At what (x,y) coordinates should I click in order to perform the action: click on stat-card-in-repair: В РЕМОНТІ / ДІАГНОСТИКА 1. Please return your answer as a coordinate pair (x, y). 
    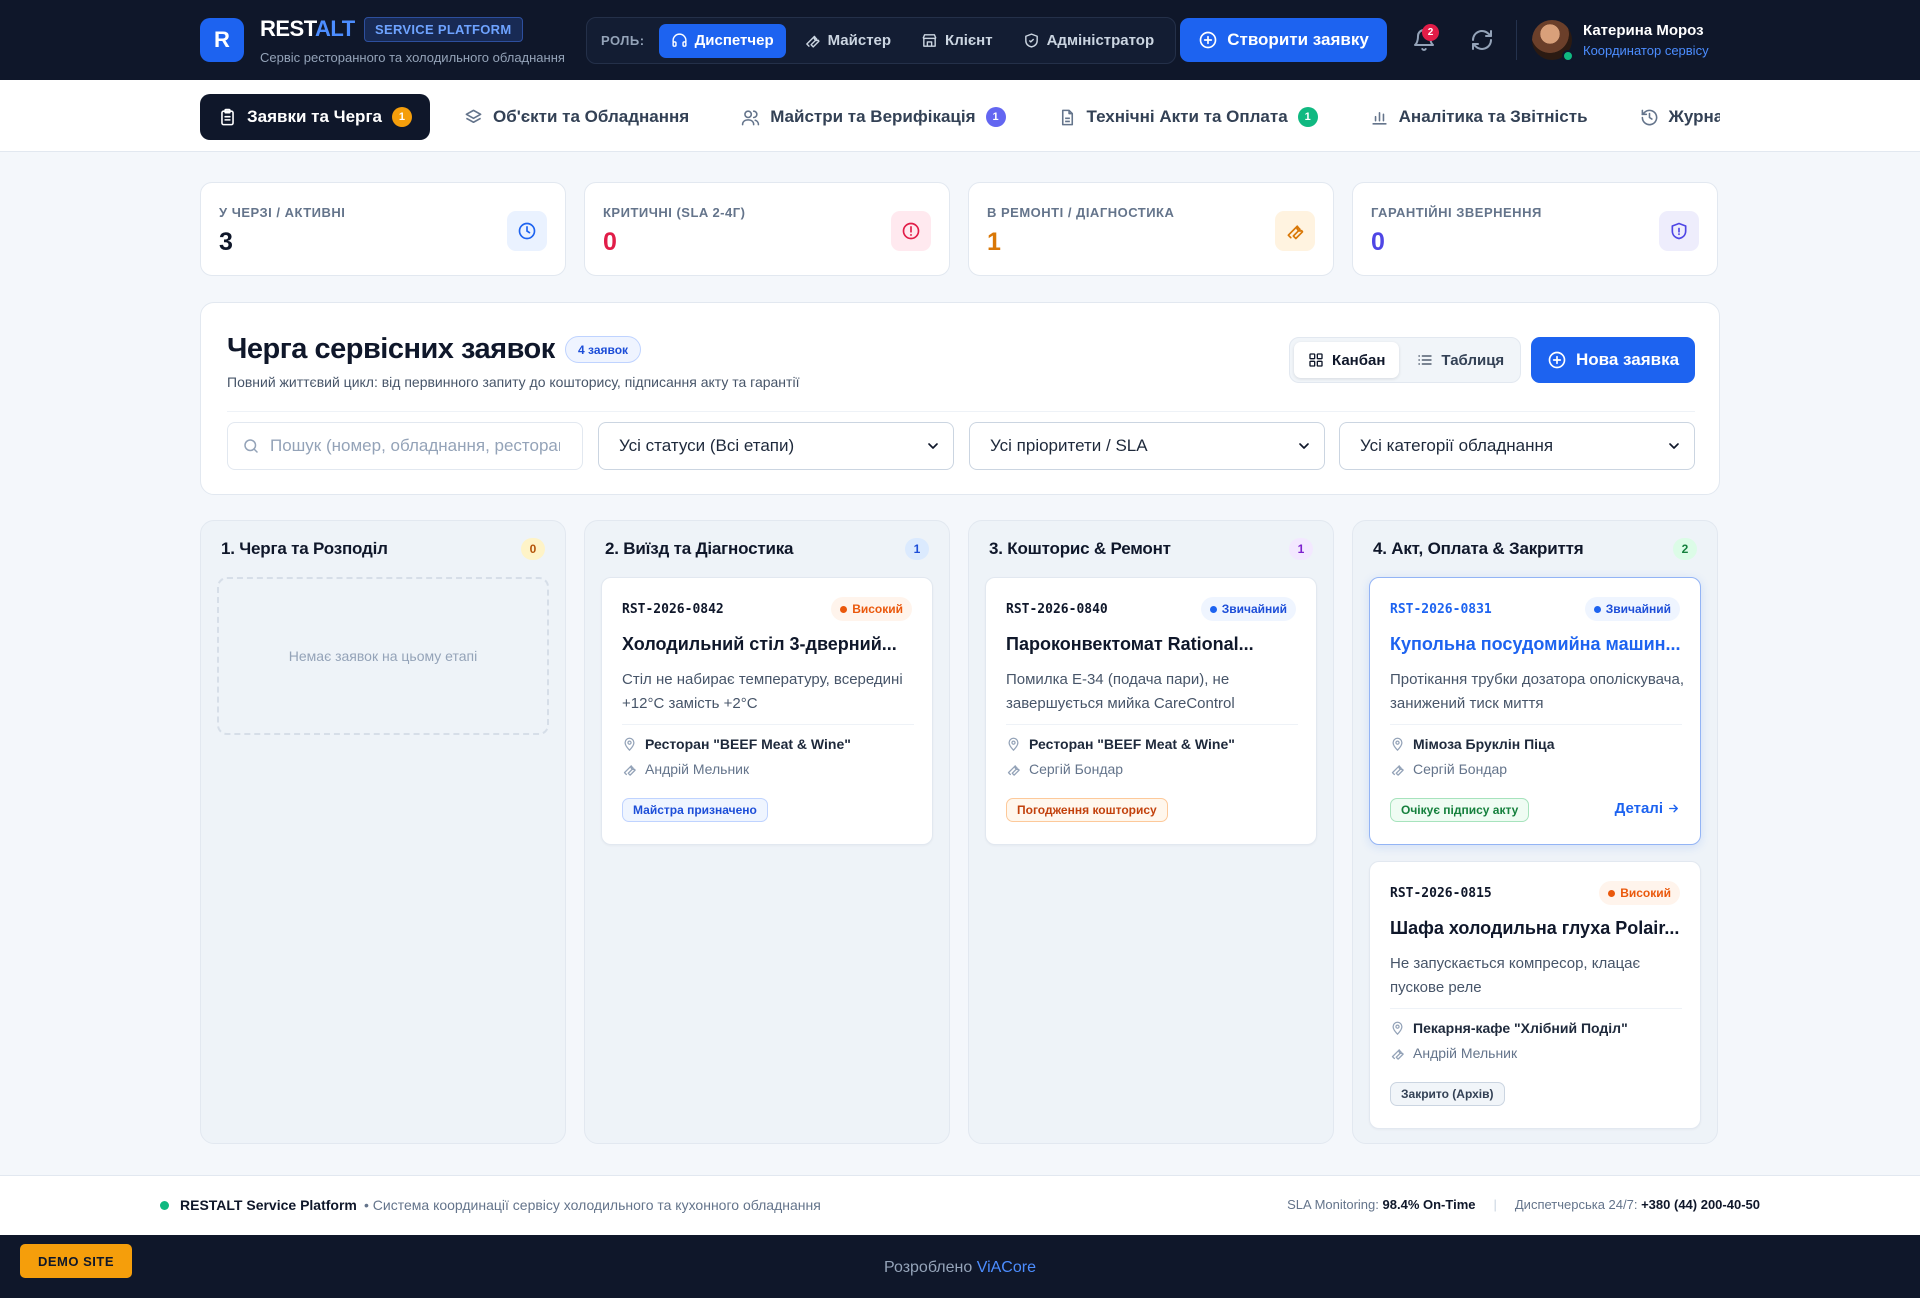
    Looking at the image, I should click on (1151, 229).